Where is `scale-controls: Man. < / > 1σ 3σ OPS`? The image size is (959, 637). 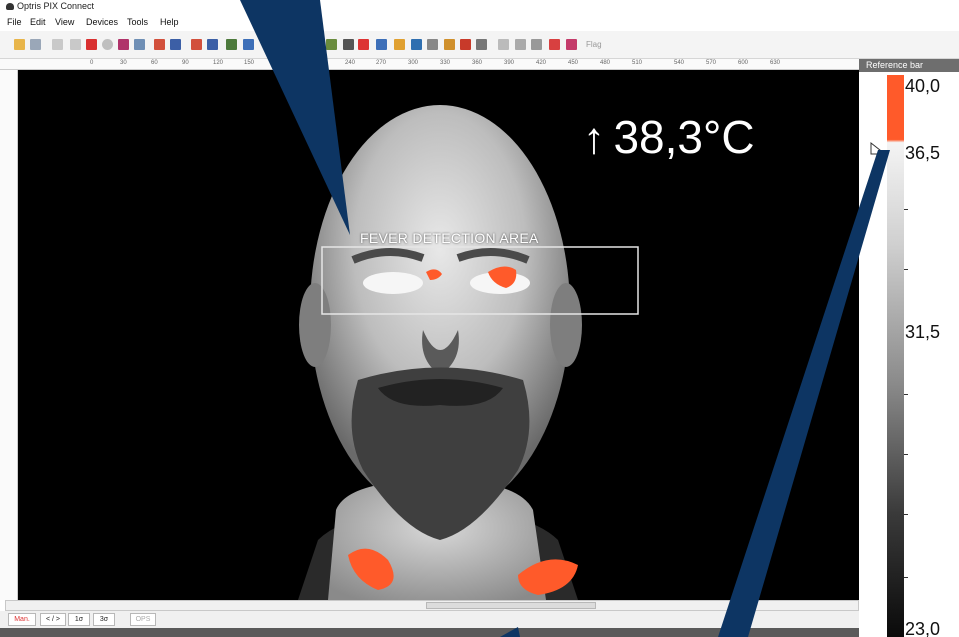
scale-controls: Man. < / > 1σ 3σ OPS is located at coordinates (429, 619).